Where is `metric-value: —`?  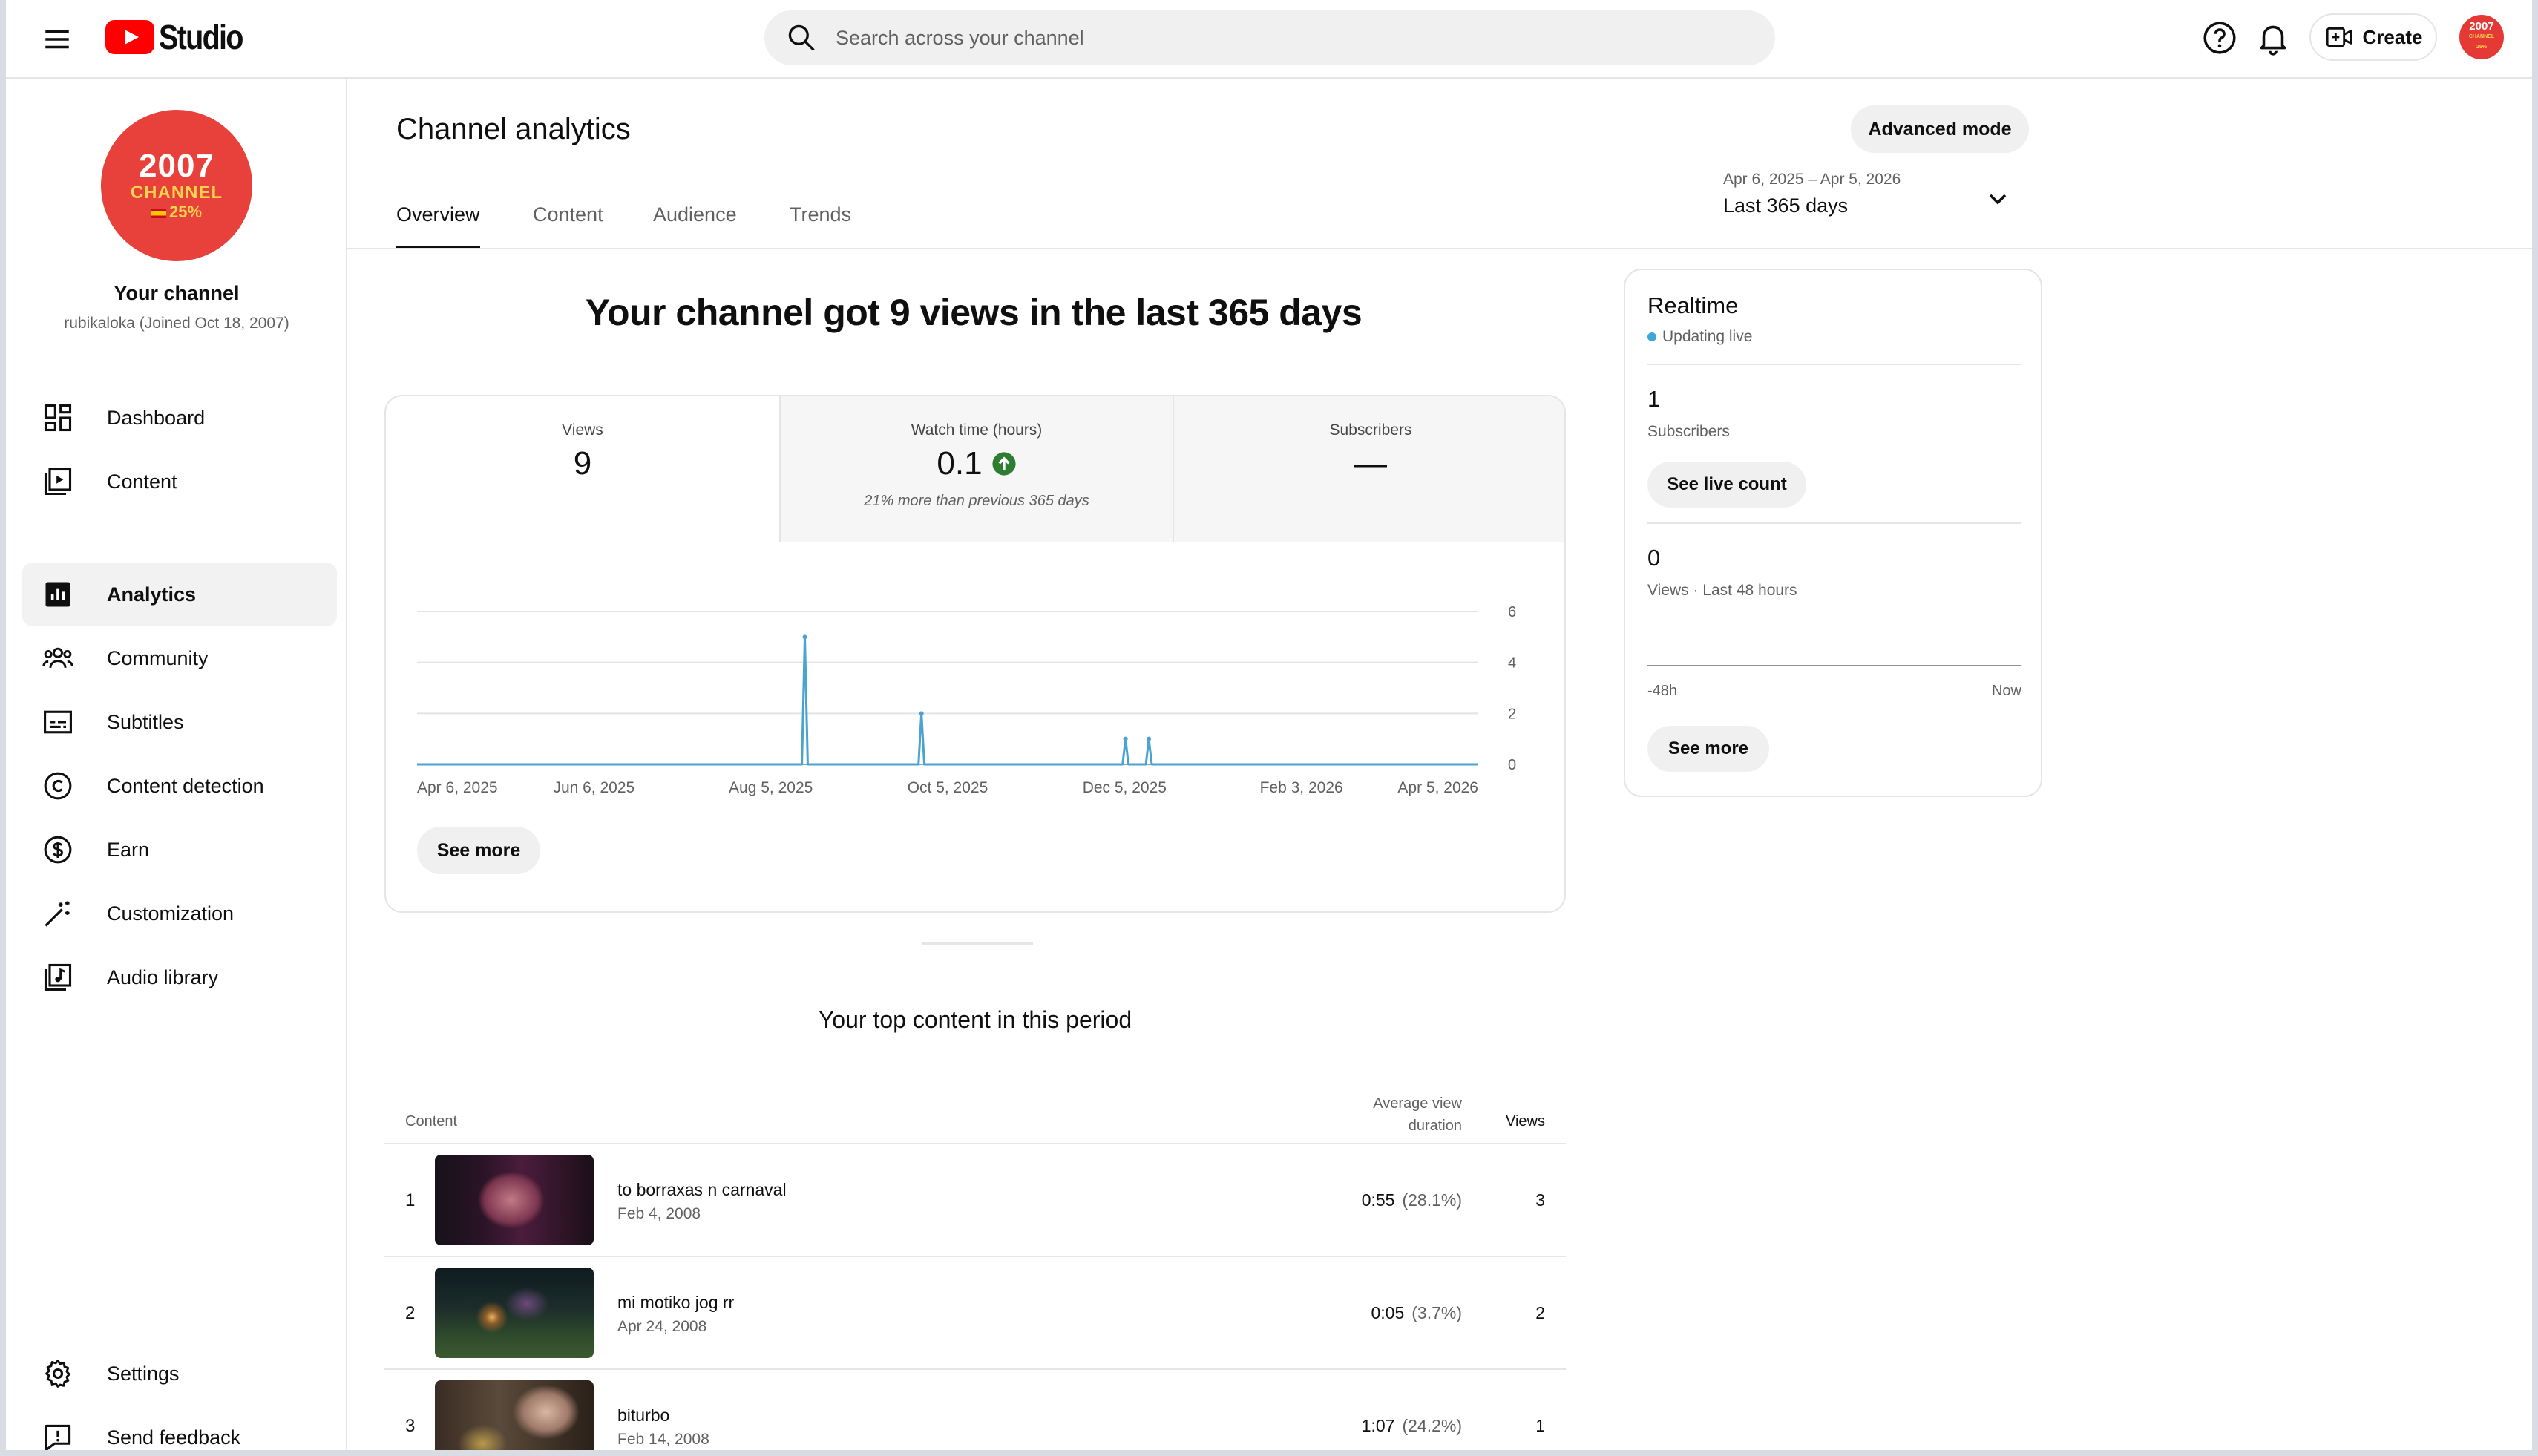 metric-value: — is located at coordinates (1369, 464).